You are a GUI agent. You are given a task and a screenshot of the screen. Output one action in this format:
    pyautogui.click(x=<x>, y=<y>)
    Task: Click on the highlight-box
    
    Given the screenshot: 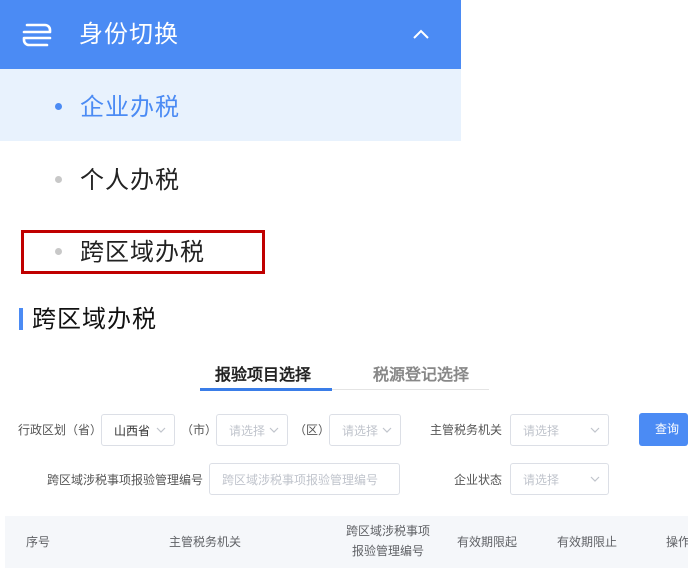 What is the action you would take?
    pyautogui.click(x=143, y=252)
    